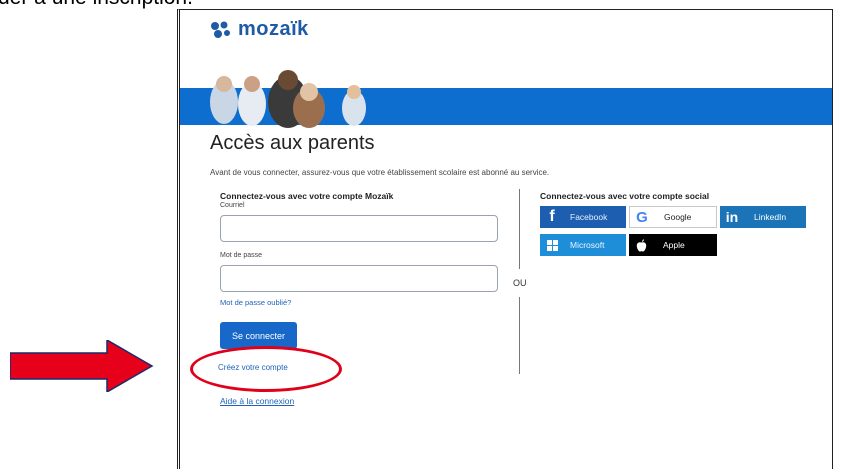 The image size is (843, 469). What do you see at coordinates (232, 205) in the screenshot?
I see `email-label: Courriel` at bounding box center [232, 205].